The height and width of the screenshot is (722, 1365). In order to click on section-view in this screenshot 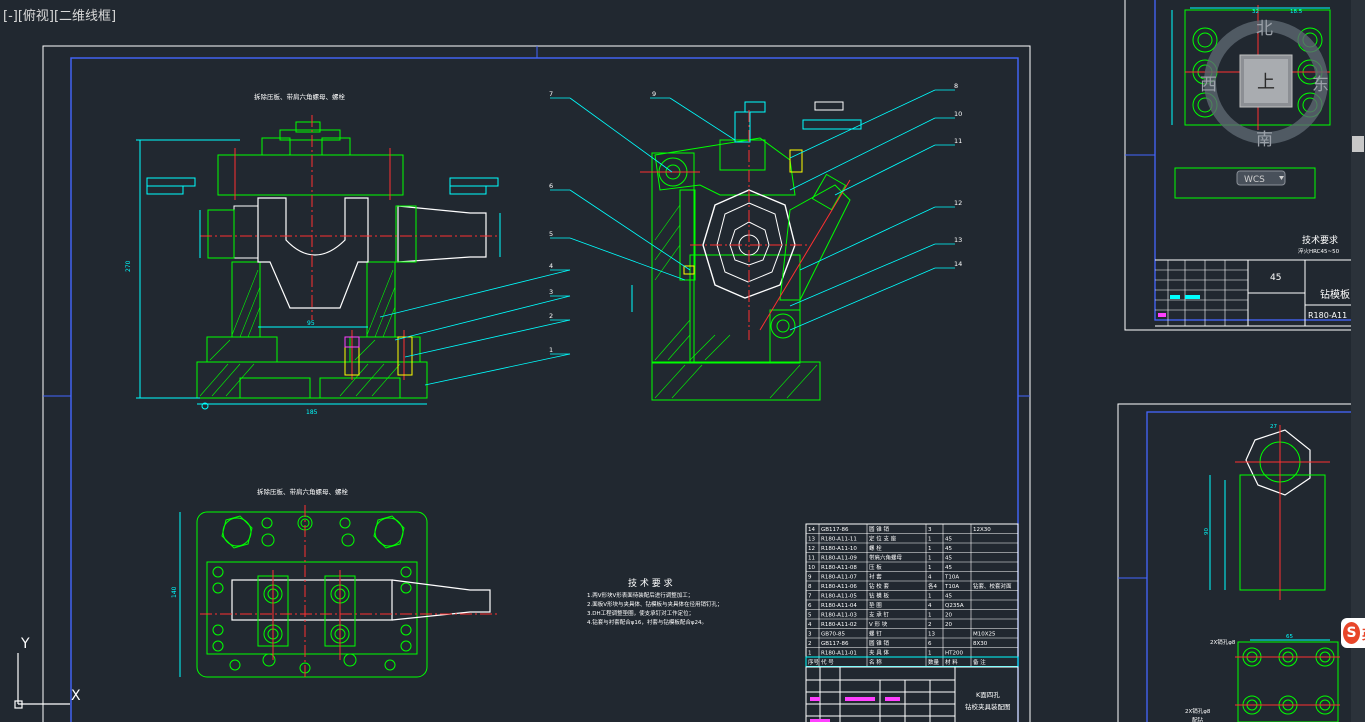, I will do `click(746, 251)`.